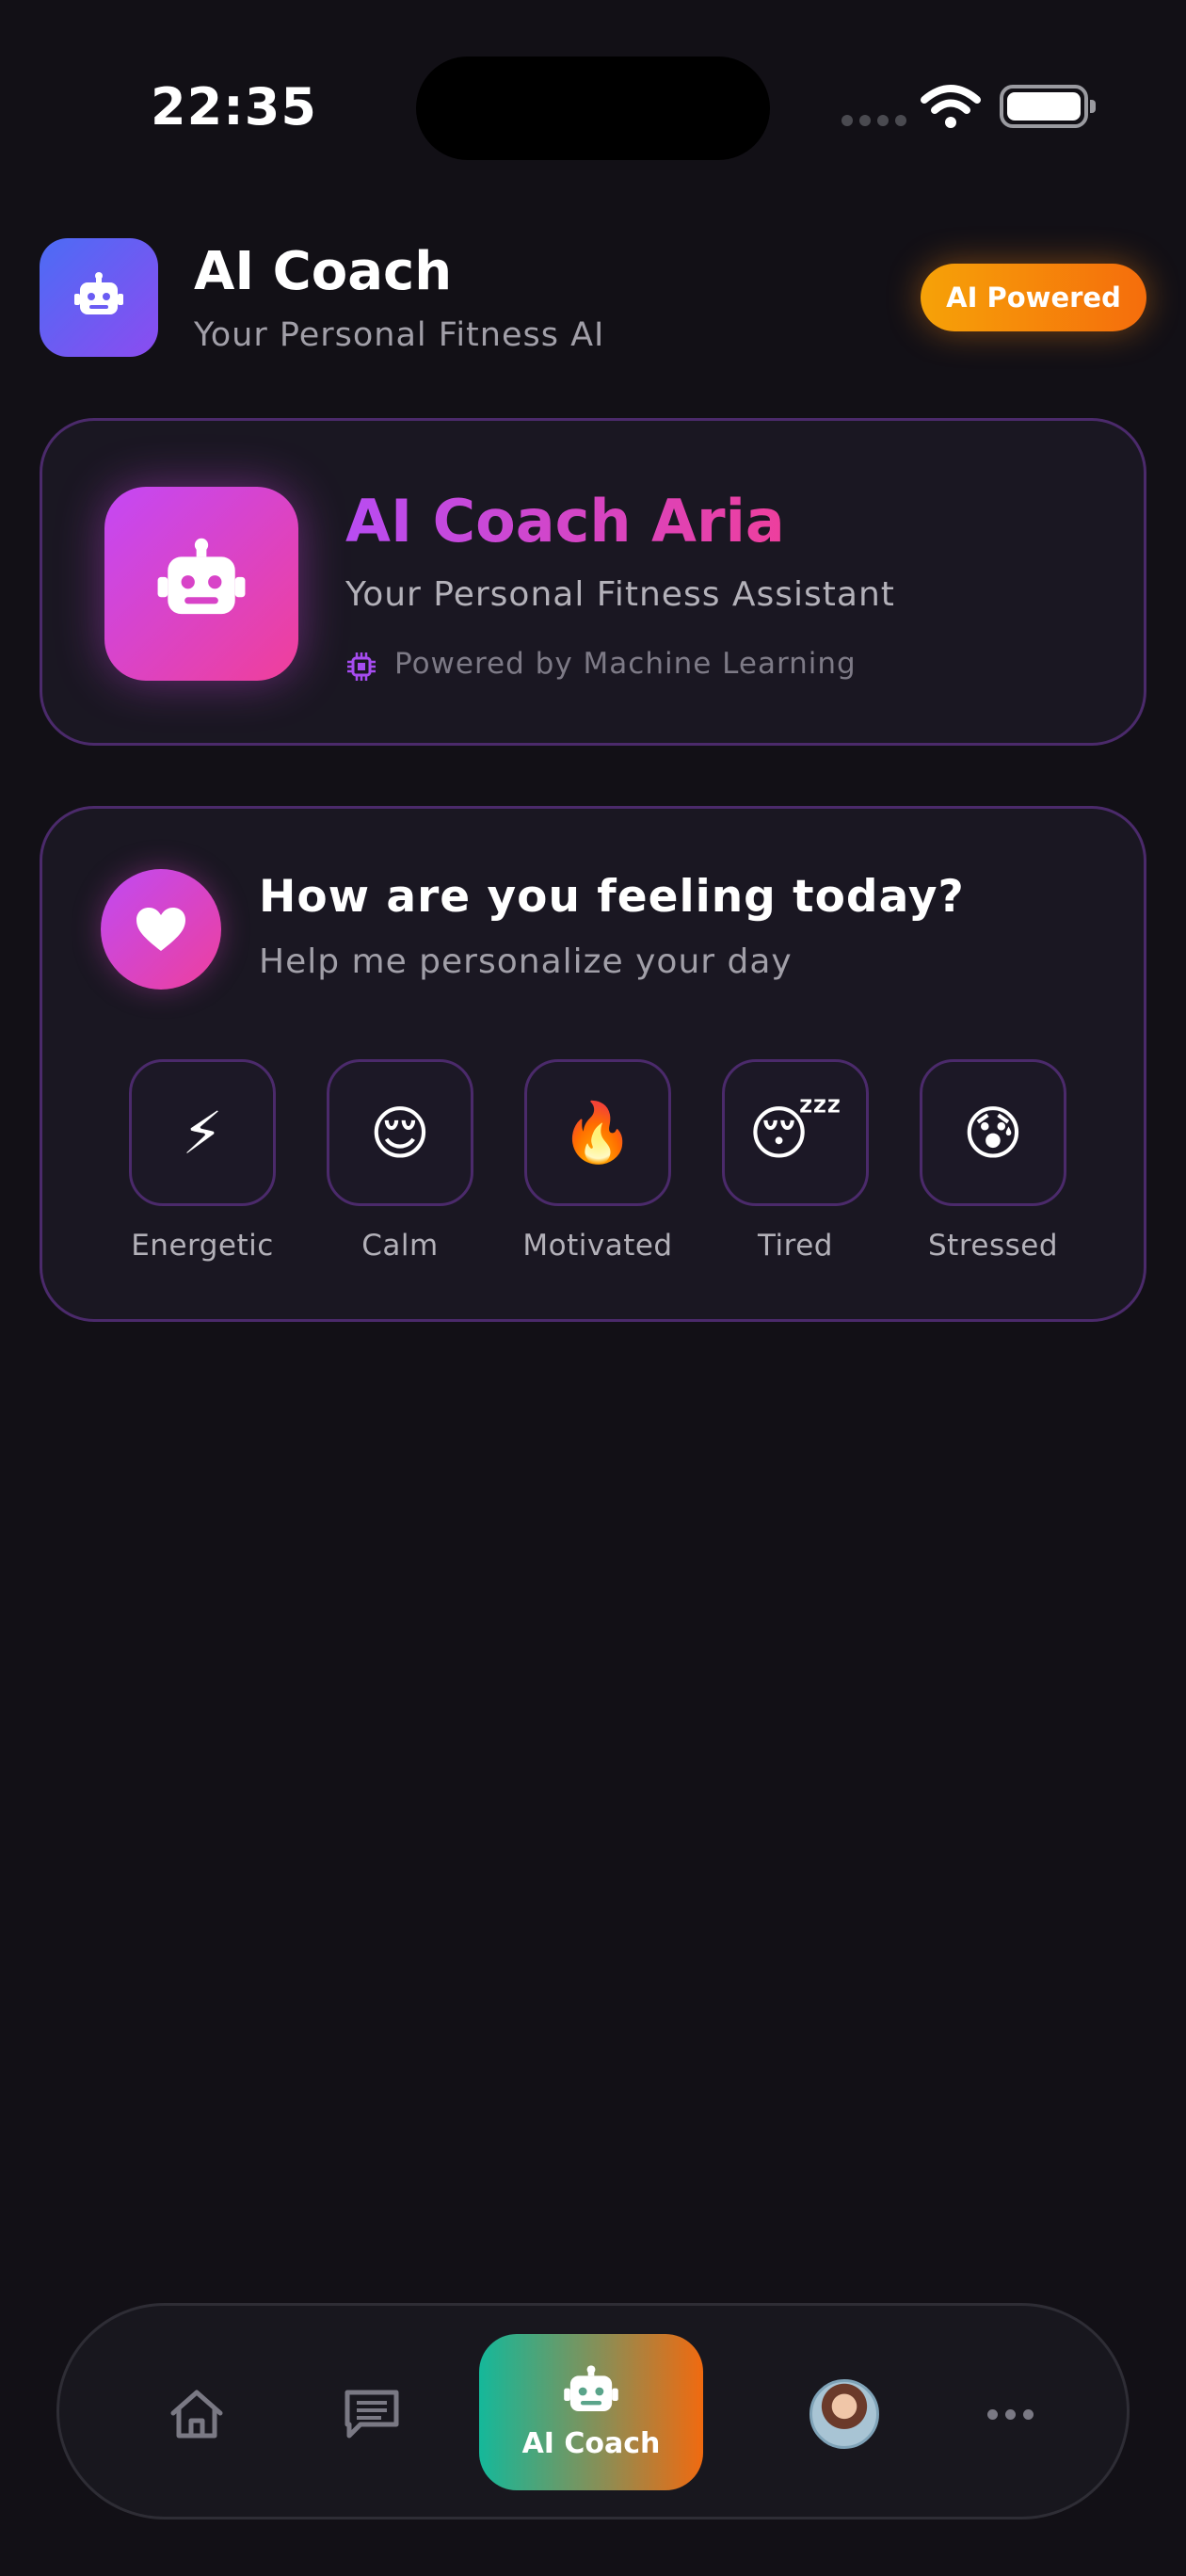 The height and width of the screenshot is (2576, 1186). I want to click on status-time: 22:35, so click(234, 107).